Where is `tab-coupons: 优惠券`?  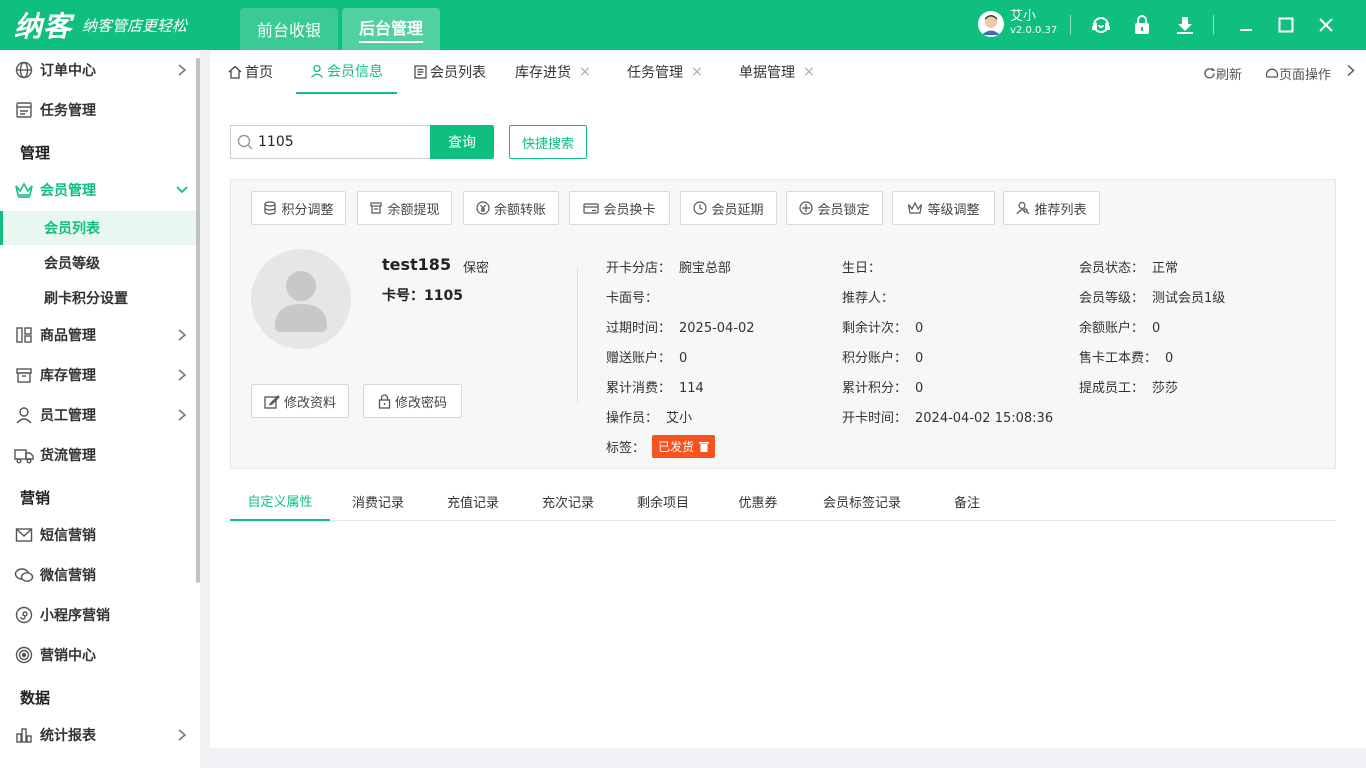 tab-coupons: 优惠券 is located at coordinates (758, 501).